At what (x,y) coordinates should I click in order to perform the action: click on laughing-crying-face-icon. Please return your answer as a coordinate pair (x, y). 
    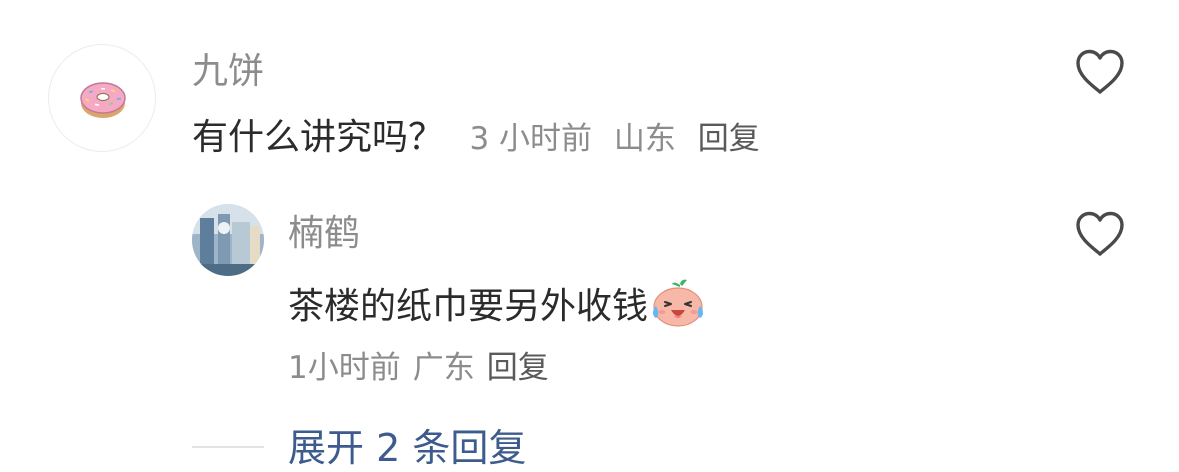
    Looking at the image, I should click on (678, 303).